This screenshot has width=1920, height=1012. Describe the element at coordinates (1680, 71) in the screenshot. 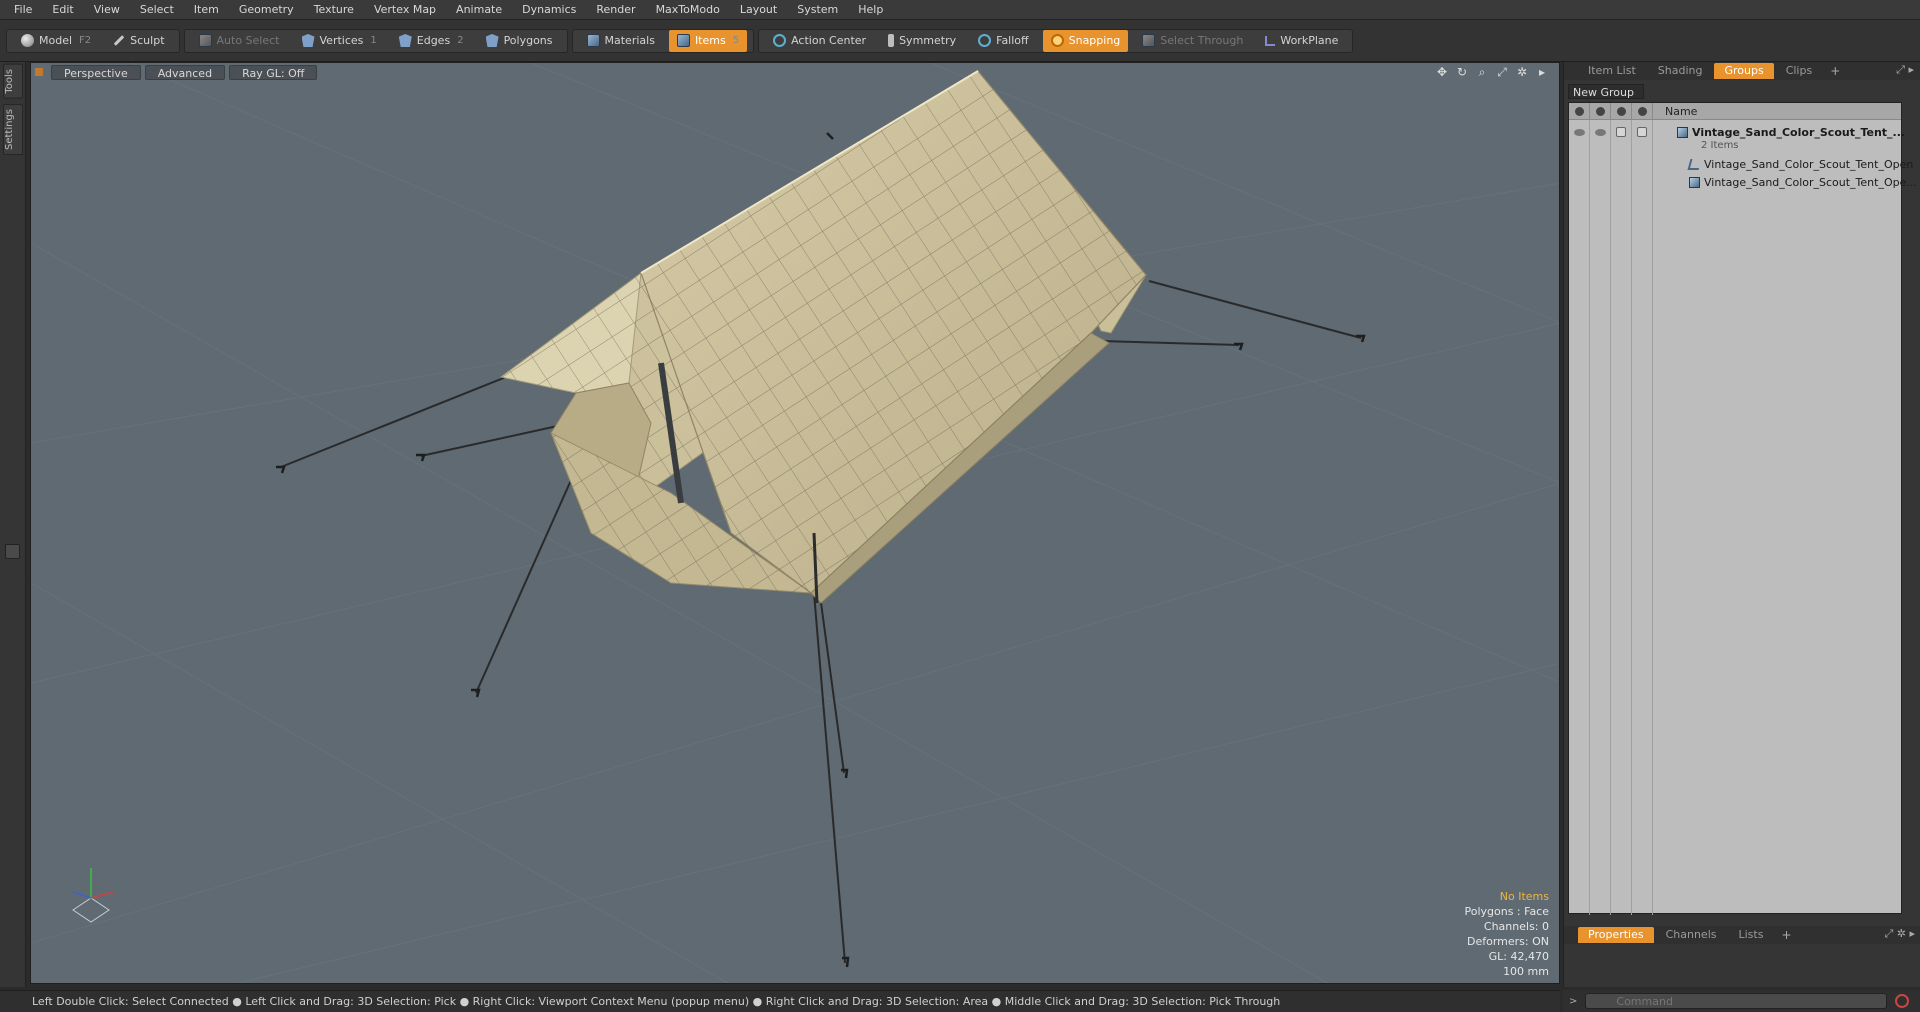

I see `tab-shading: Shading` at that location.